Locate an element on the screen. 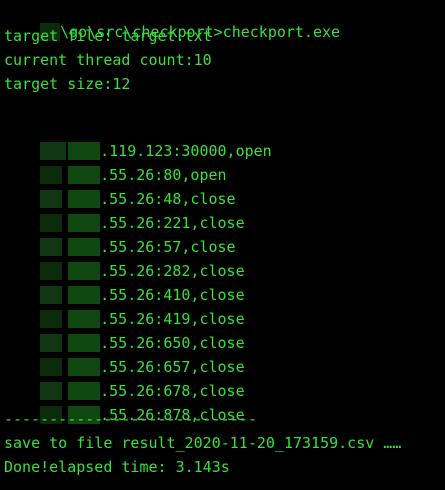 The image size is (445, 490). result-line: .55.26:878,close is located at coordinates (124, 404).